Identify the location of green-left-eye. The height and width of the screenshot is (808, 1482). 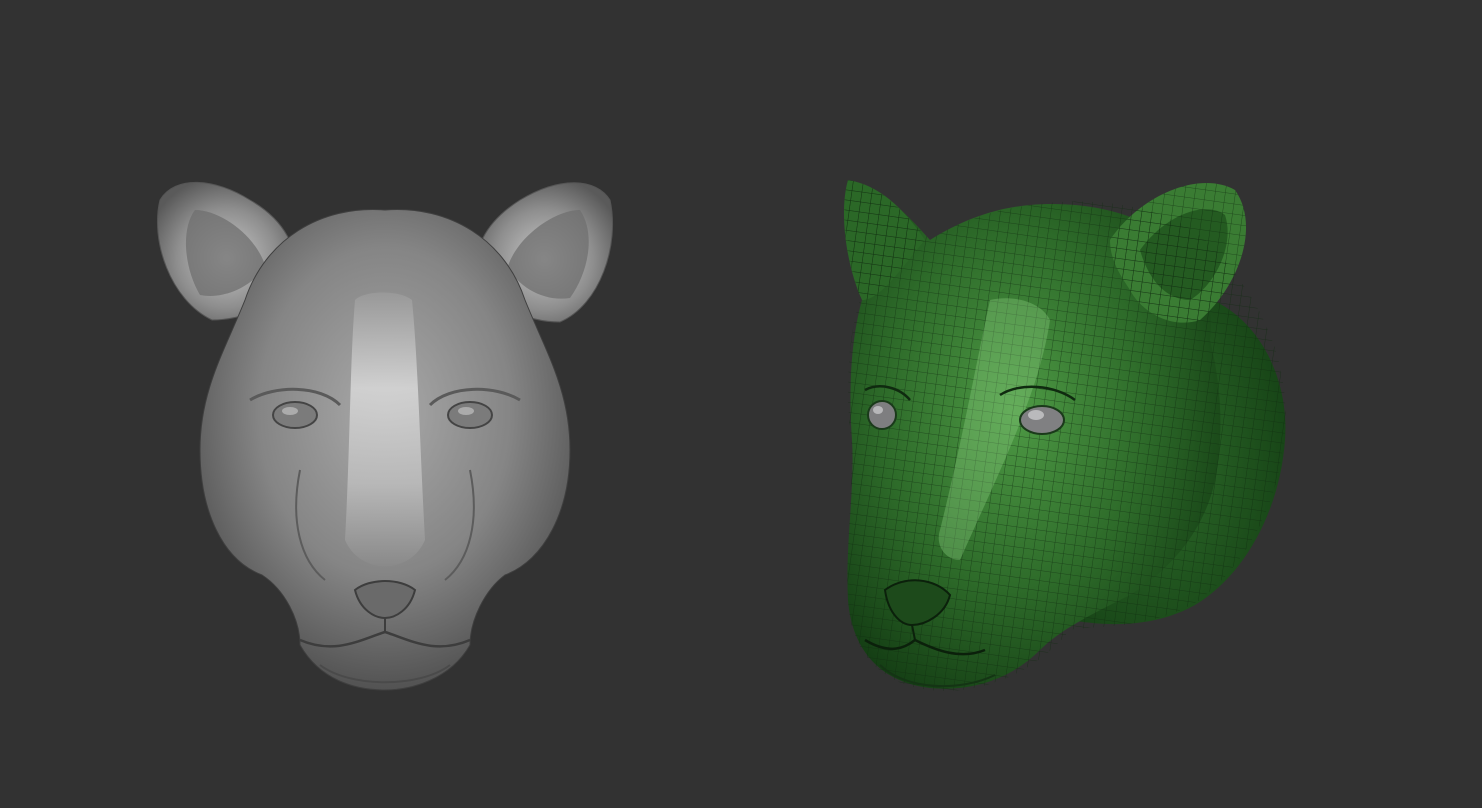
(882, 415).